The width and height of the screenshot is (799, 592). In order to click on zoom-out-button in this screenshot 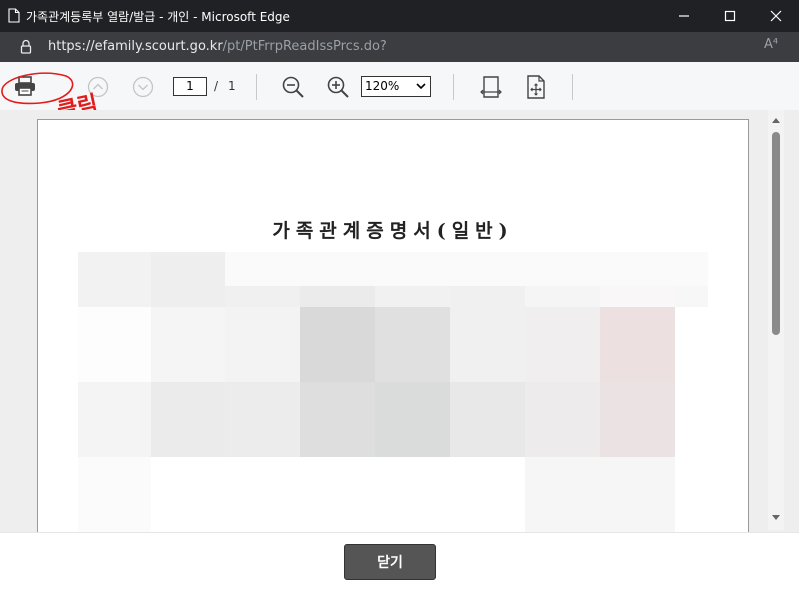, I will do `click(293, 87)`.